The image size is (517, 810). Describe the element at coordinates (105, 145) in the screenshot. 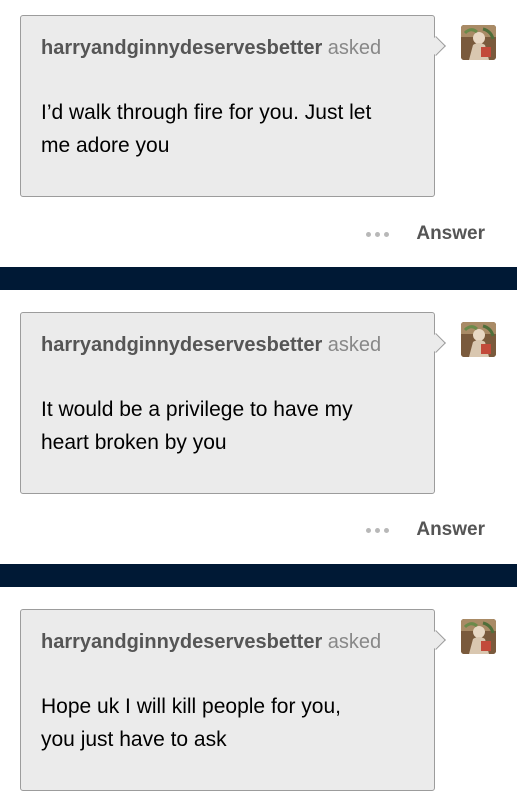

I see `question-line: me adore you` at that location.